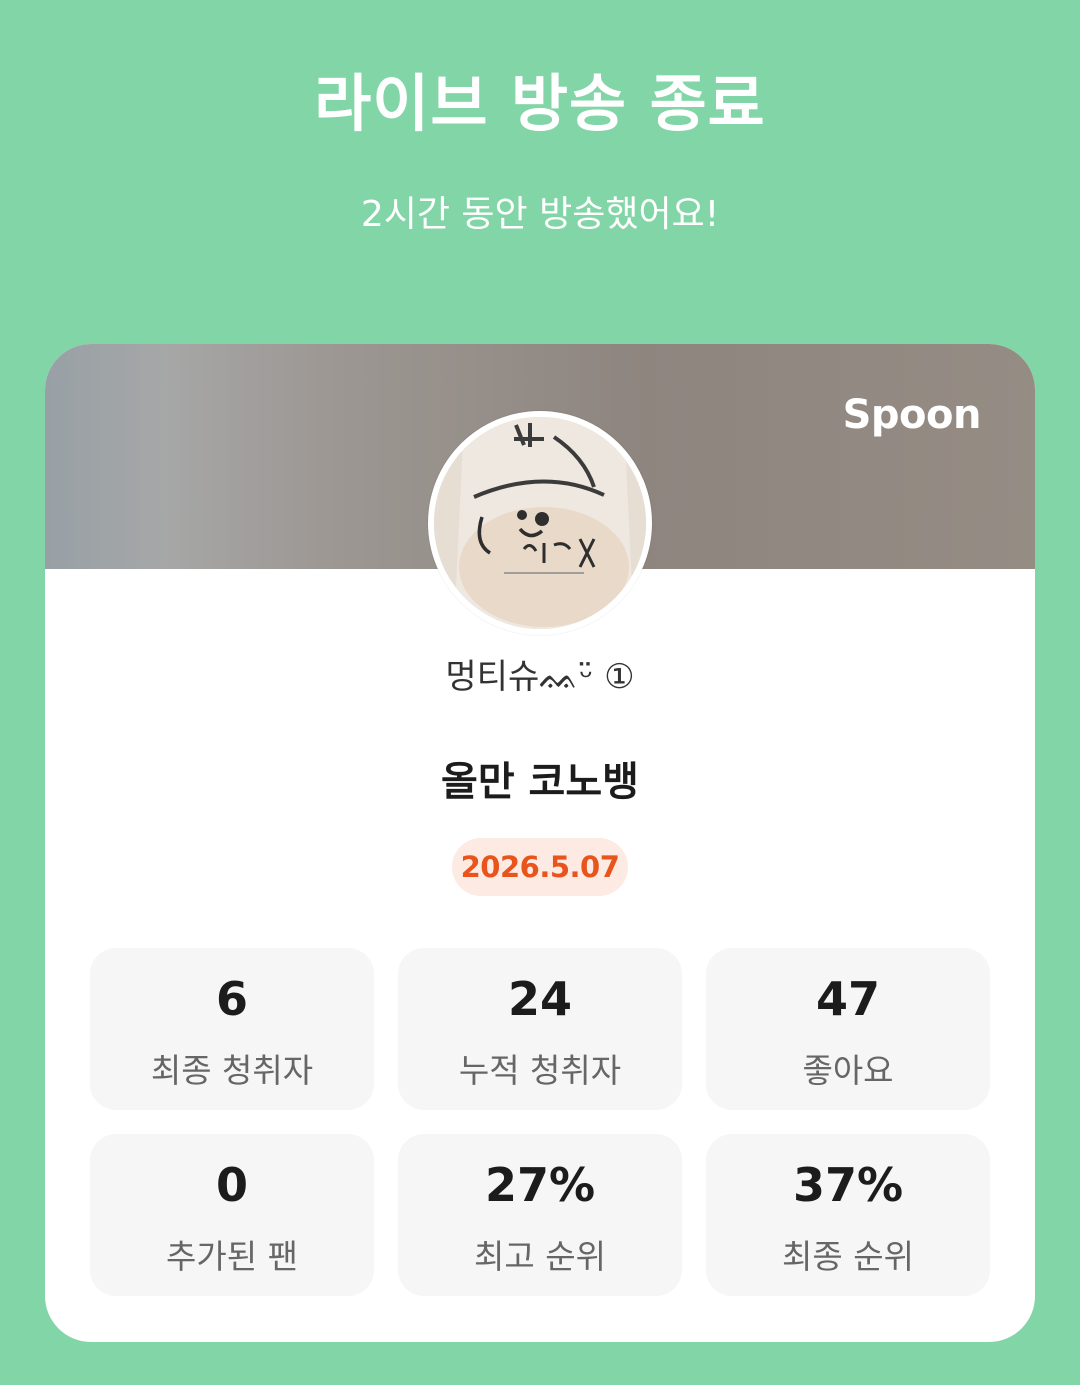 The height and width of the screenshot is (1385, 1080). What do you see at coordinates (540, 214) in the screenshot?
I see `header-subtitle: 2시간 동안 방송했어요!` at bounding box center [540, 214].